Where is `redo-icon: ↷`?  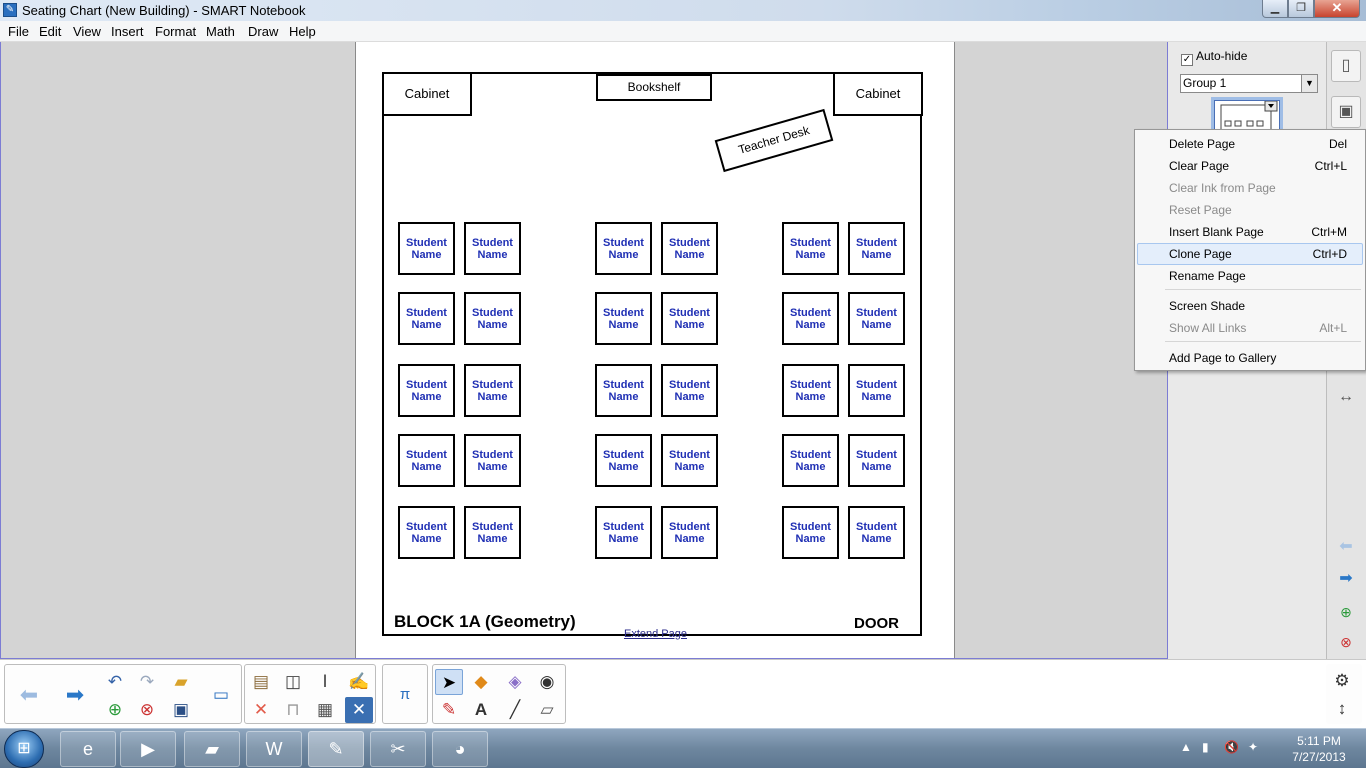 redo-icon: ↷ is located at coordinates (147, 682).